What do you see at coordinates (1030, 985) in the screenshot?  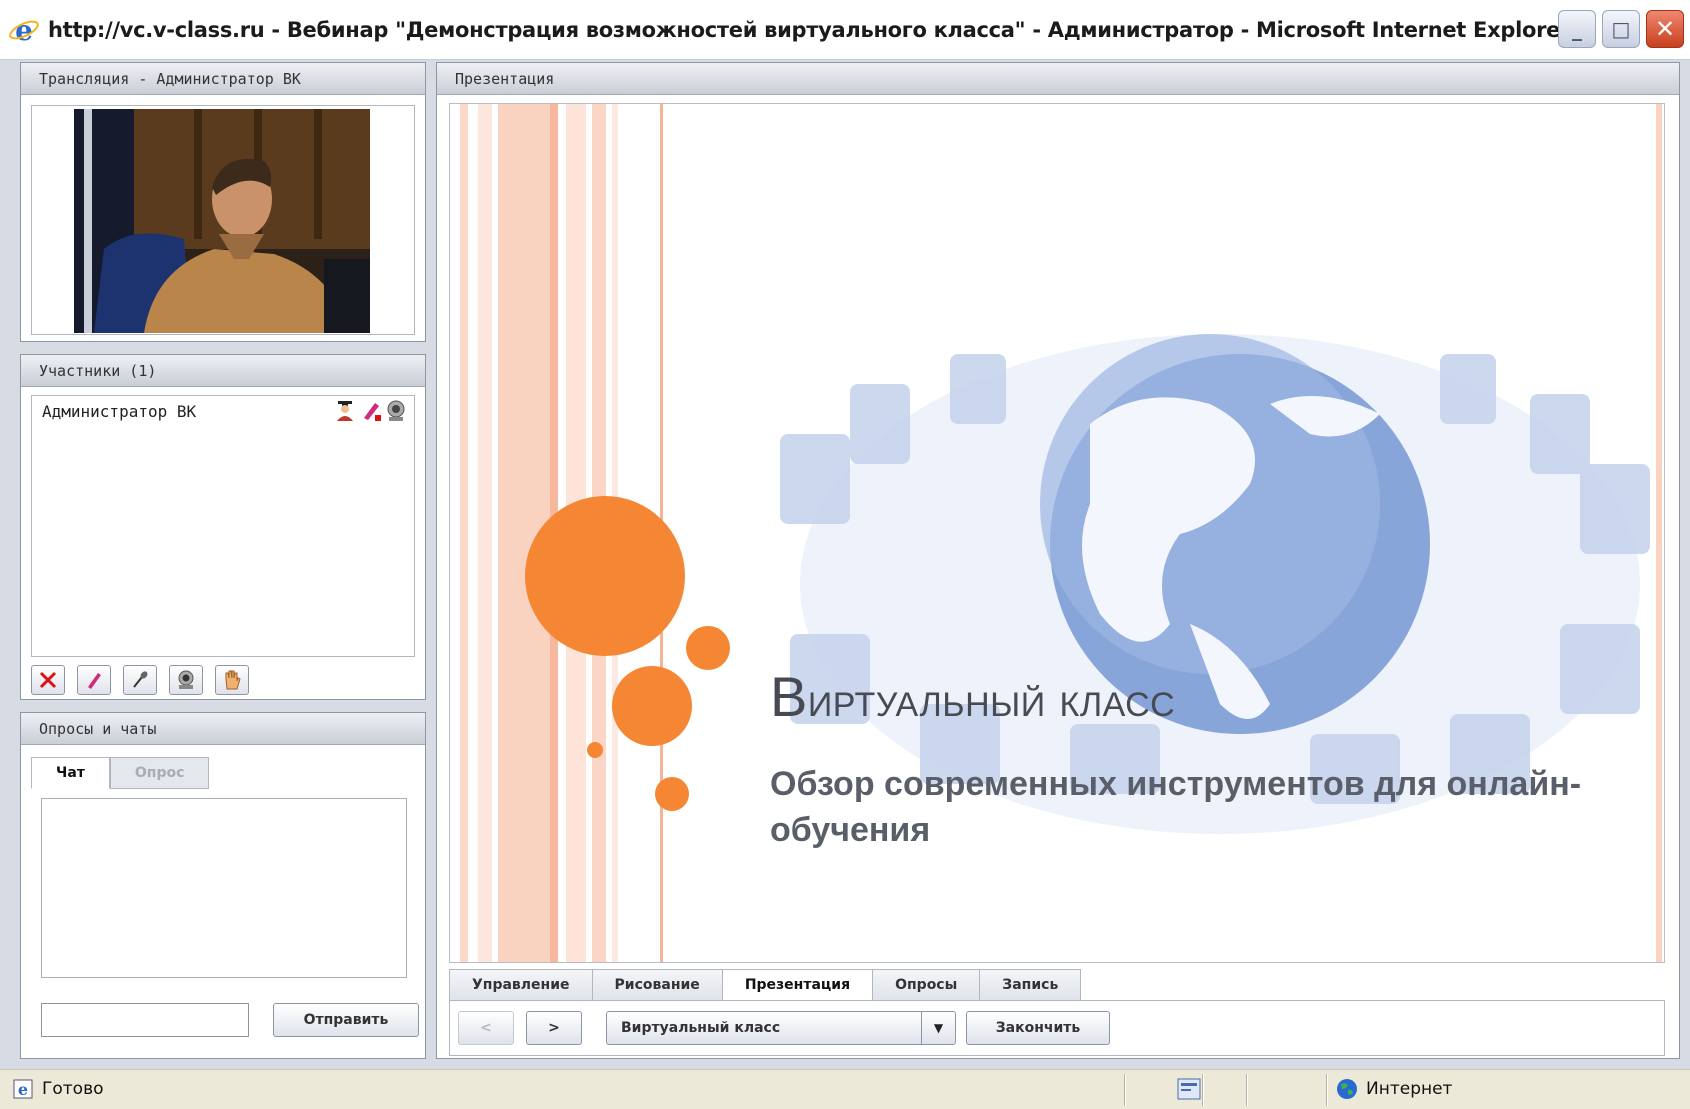 I see `tab-recording: Запись` at bounding box center [1030, 985].